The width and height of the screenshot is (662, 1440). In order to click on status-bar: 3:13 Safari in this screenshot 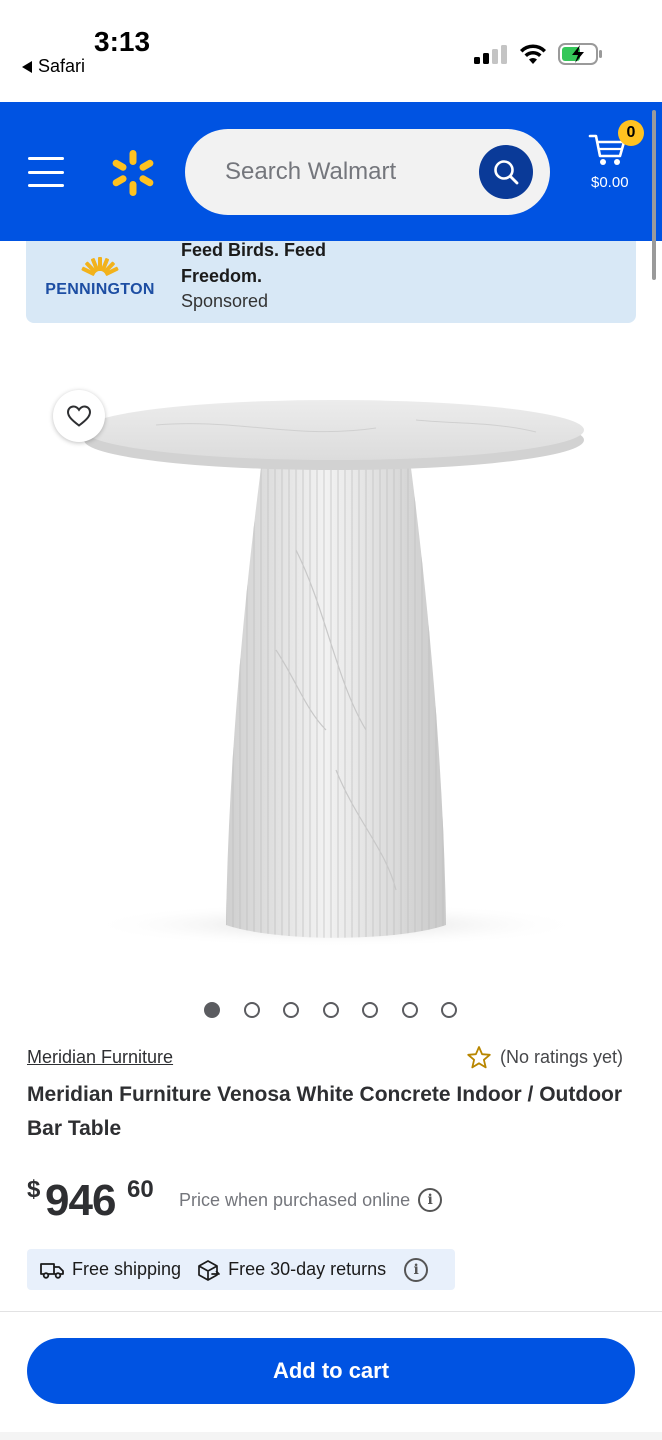, I will do `click(331, 51)`.